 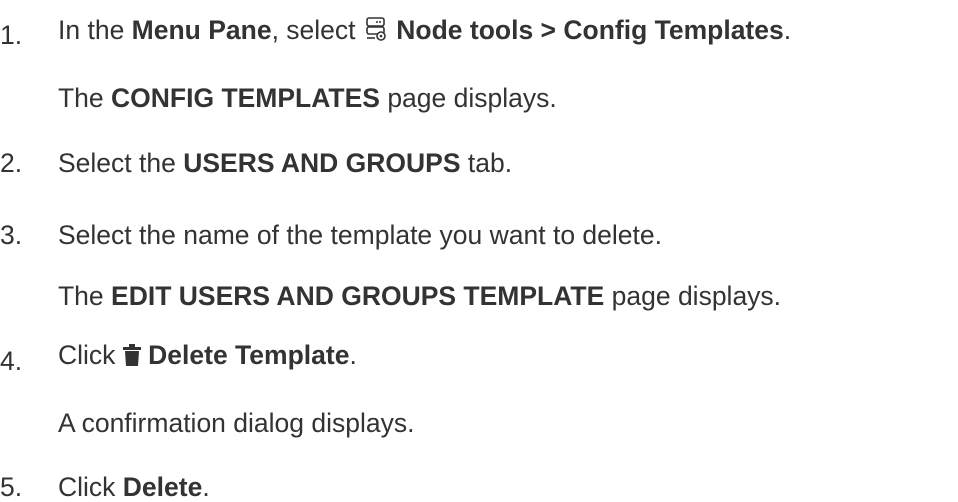 What do you see at coordinates (162, 487) in the screenshot?
I see `delete-label: Delete` at bounding box center [162, 487].